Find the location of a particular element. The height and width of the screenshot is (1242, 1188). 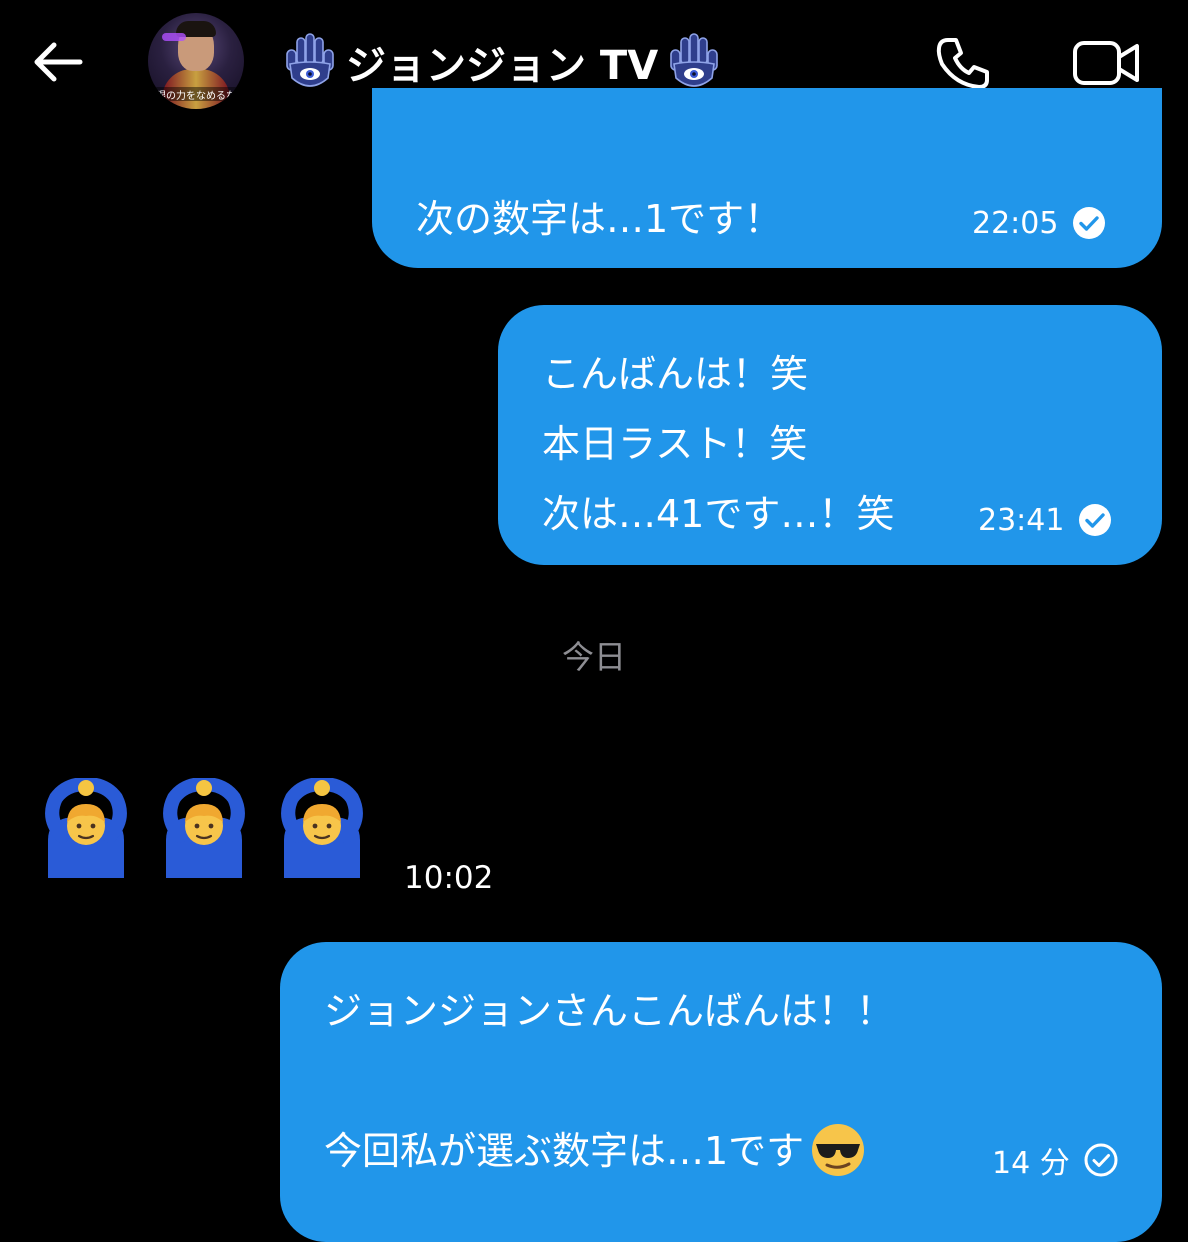

message-text-line: 今回私が選ぶ数字は…1です is located at coordinates (595, 1149).